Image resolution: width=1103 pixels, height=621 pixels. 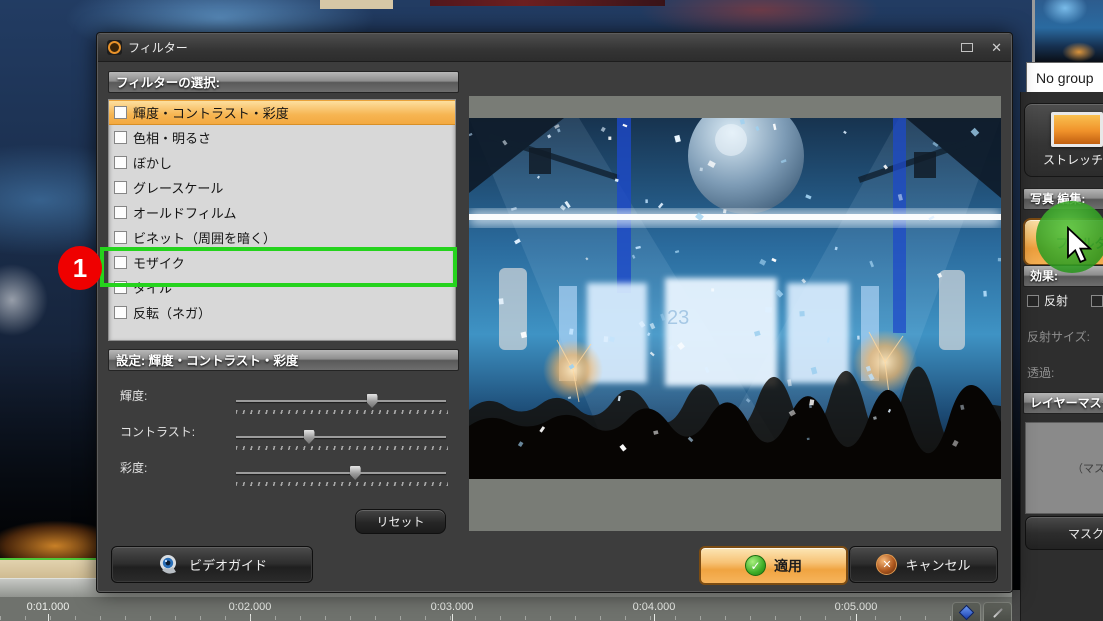 What do you see at coordinates (278, 267) in the screenshot?
I see `annotation-highlight-box` at bounding box center [278, 267].